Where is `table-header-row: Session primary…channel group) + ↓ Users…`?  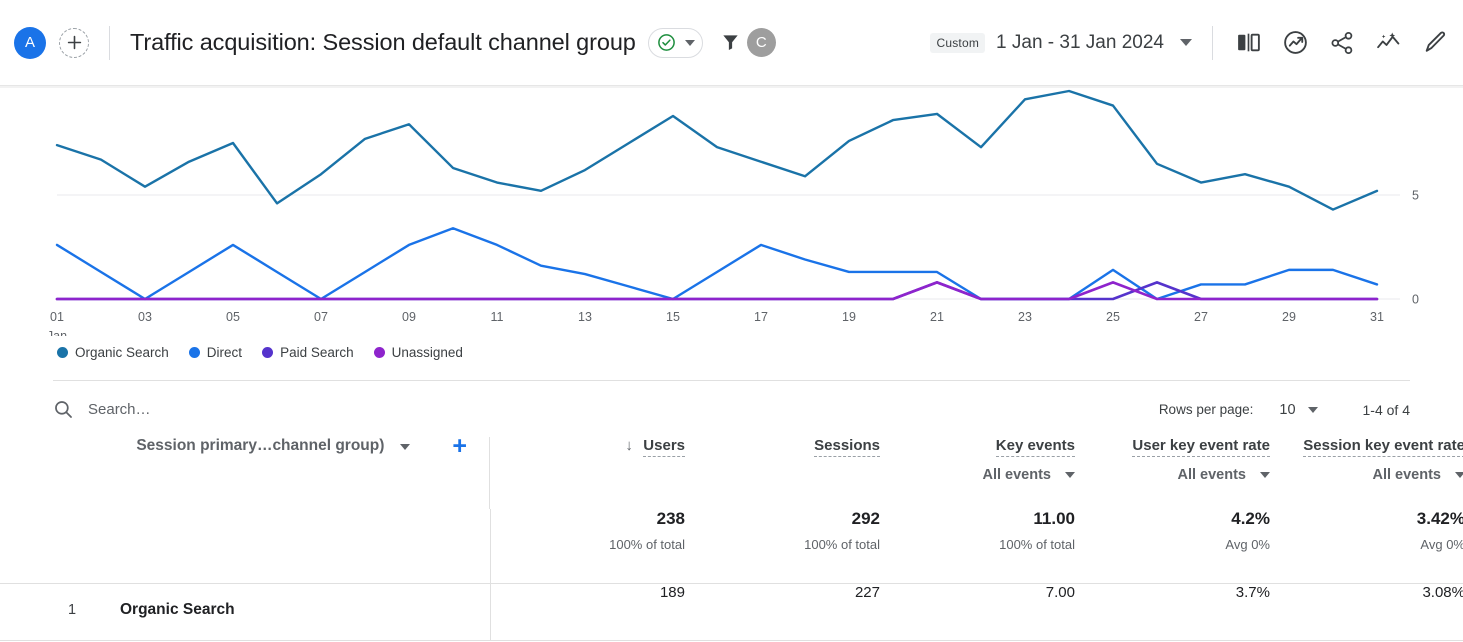
table-header-row: Session primary…channel group) + ↓ Users… is located at coordinates (731, 471).